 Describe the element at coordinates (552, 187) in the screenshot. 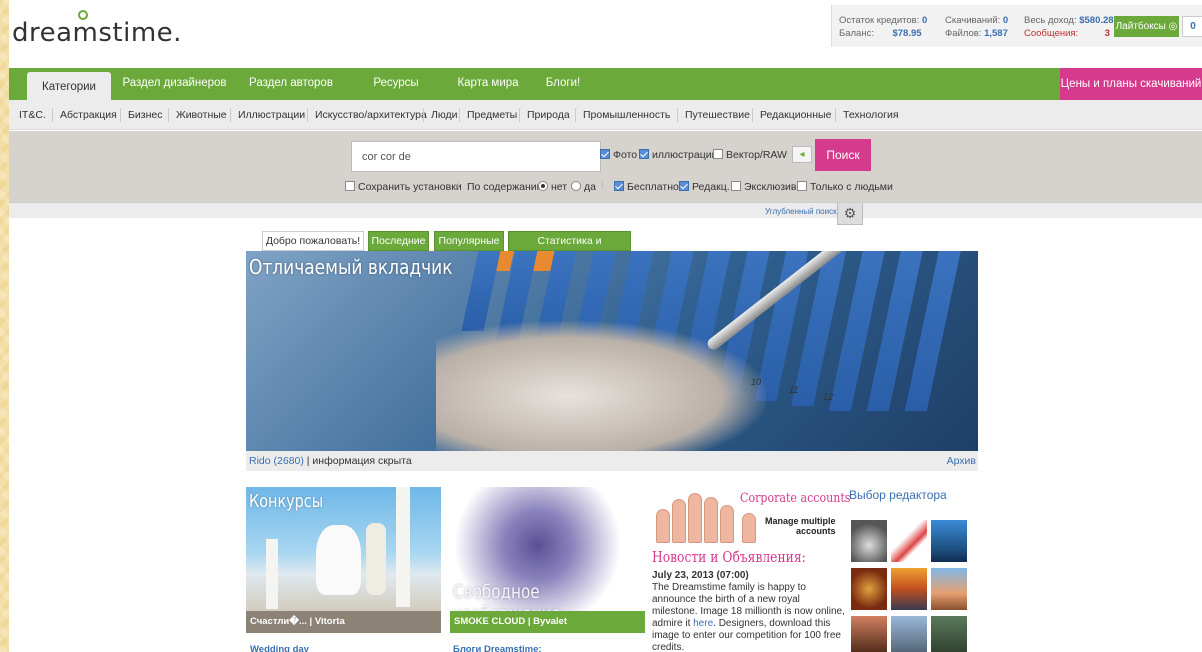

I see `by-content-no: нет` at that location.